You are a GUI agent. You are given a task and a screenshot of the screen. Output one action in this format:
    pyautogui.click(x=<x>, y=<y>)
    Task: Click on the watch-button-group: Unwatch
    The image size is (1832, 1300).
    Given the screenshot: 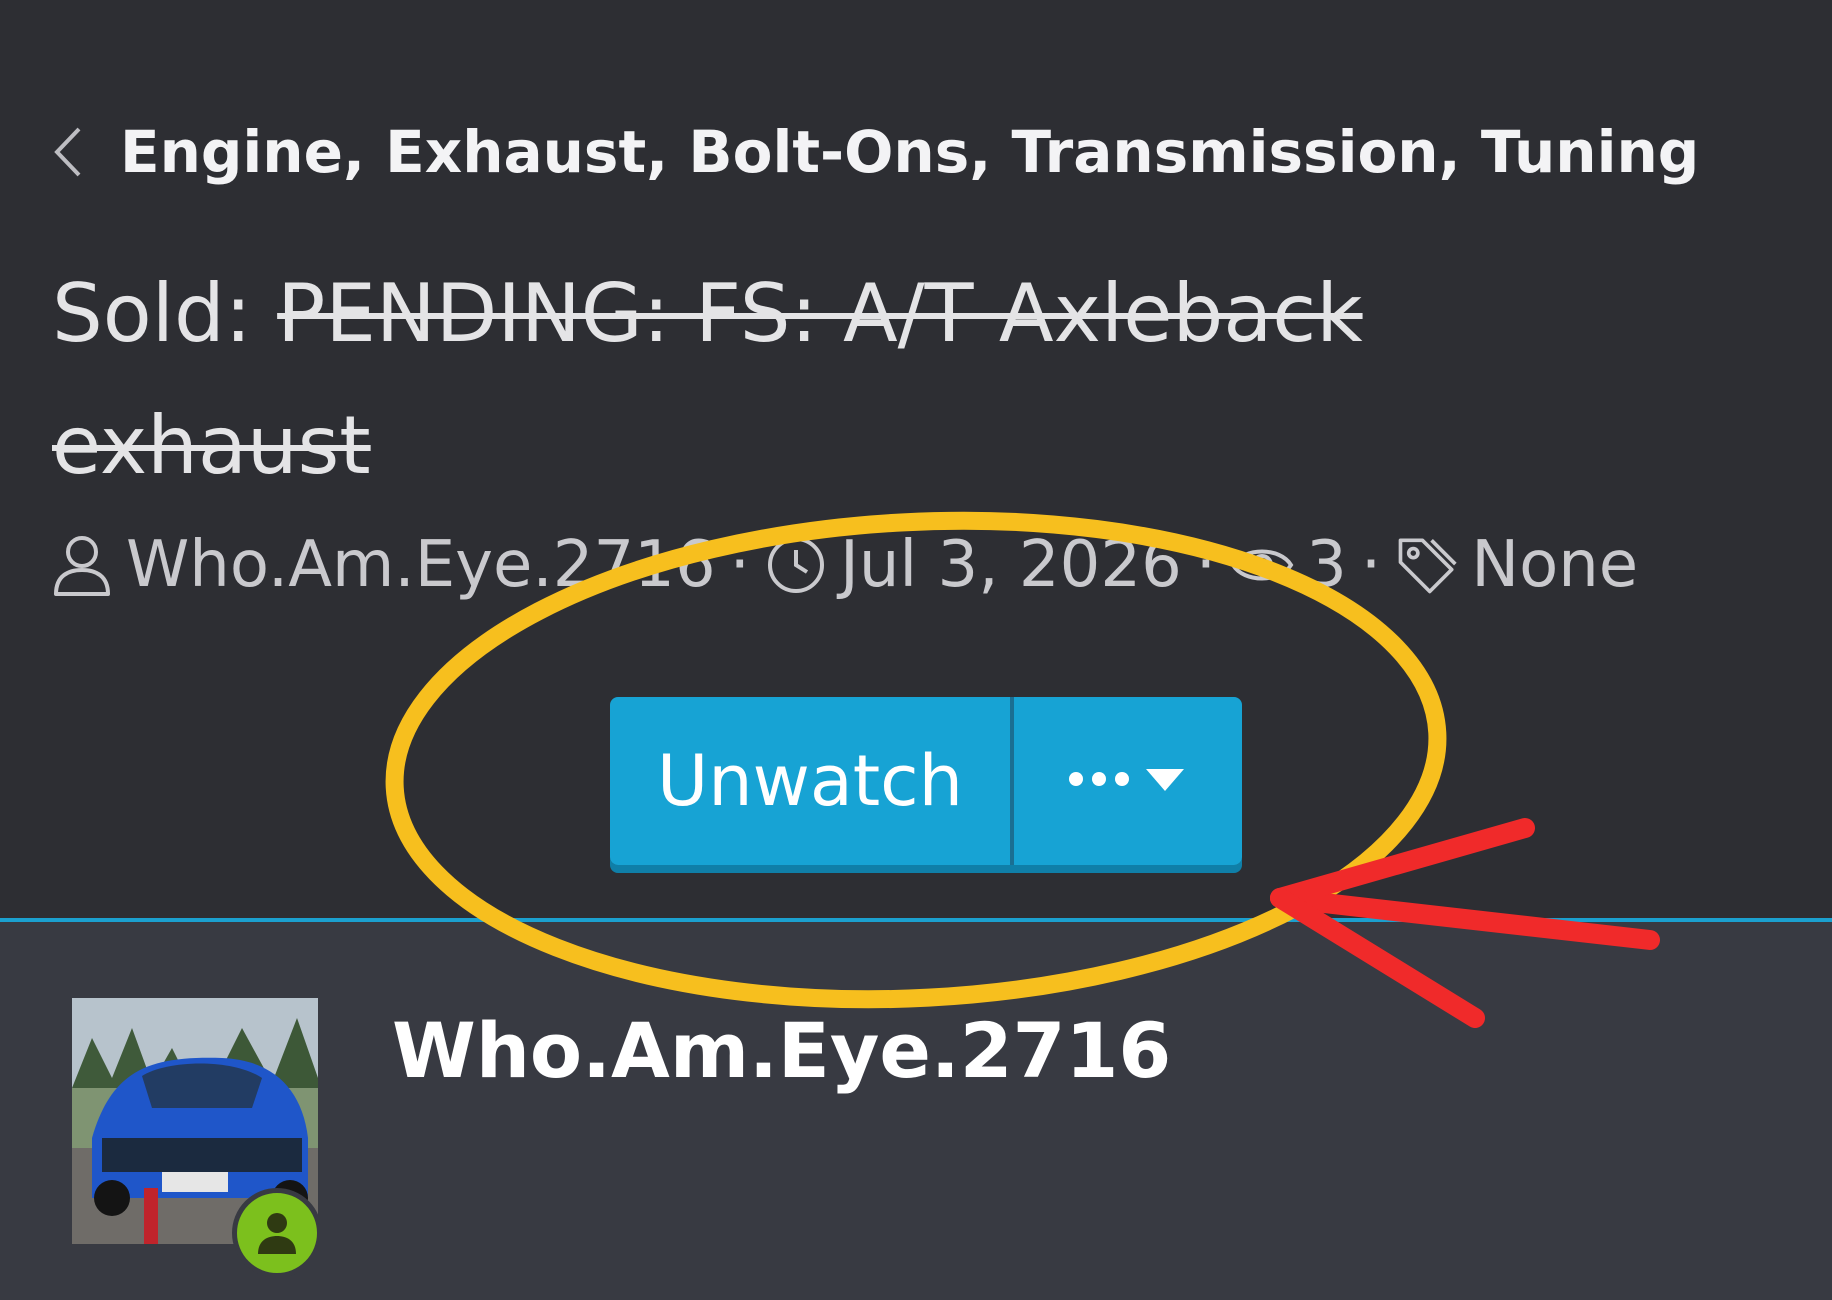 What is the action you would take?
    pyautogui.click(x=926, y=781)
    